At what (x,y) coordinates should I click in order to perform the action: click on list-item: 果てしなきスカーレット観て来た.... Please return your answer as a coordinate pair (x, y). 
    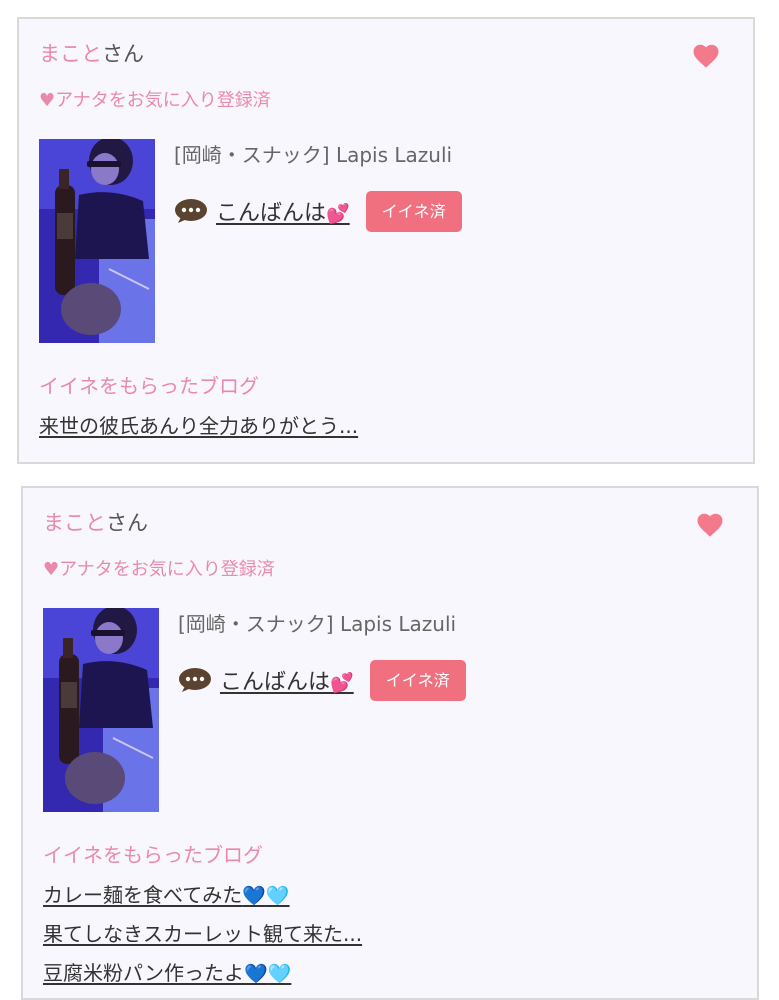
    Looking at the image, I should click on (202, 939).